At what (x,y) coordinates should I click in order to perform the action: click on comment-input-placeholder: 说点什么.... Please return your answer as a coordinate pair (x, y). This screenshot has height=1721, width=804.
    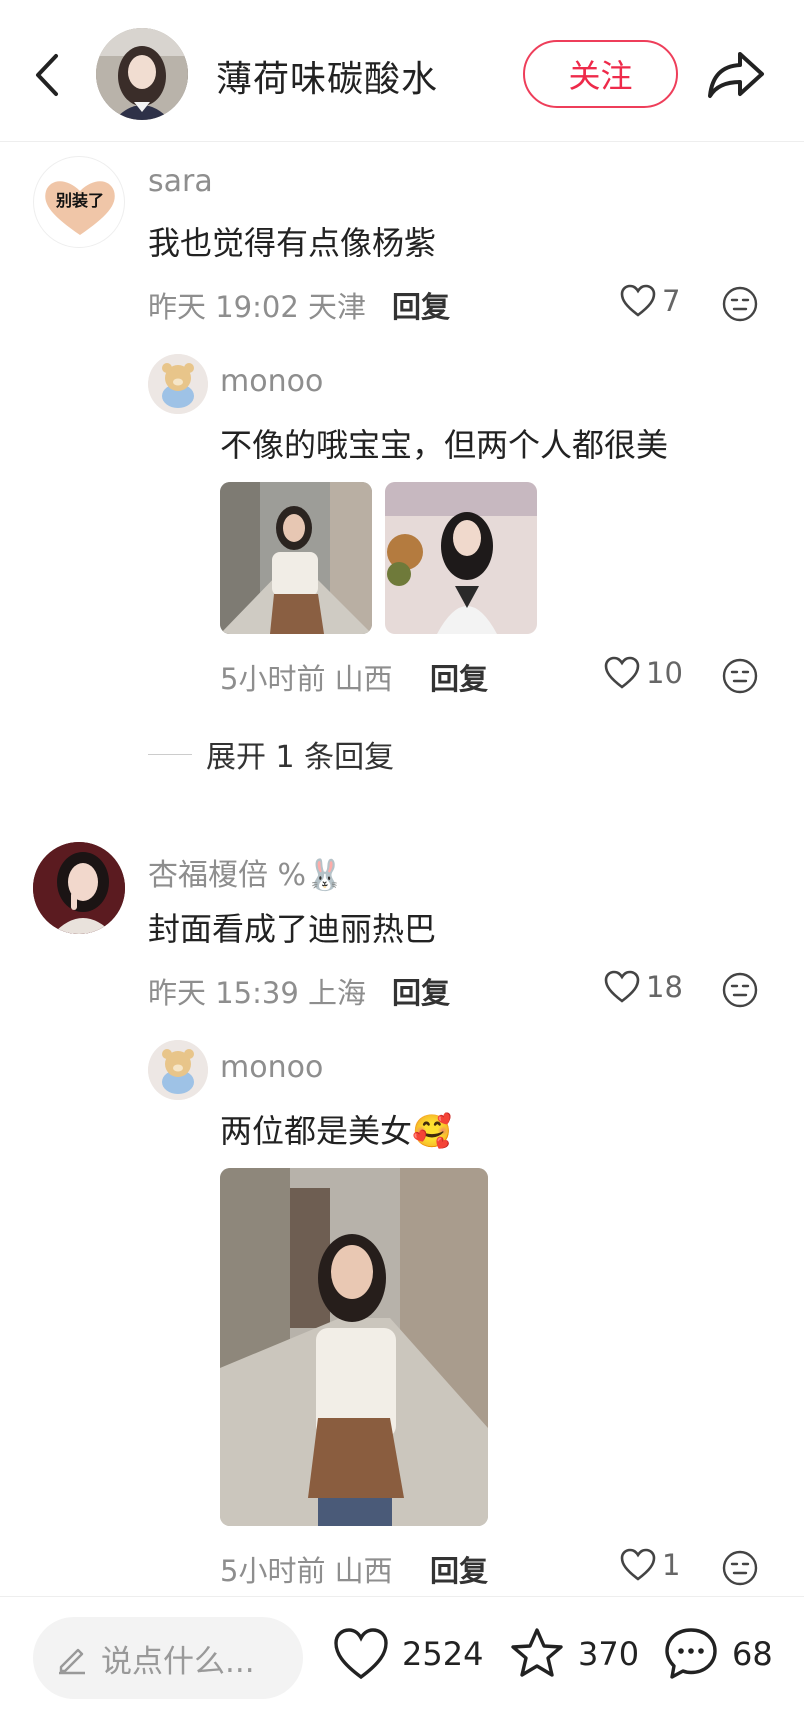
    Looking at the image, I should click on (178, 1661).